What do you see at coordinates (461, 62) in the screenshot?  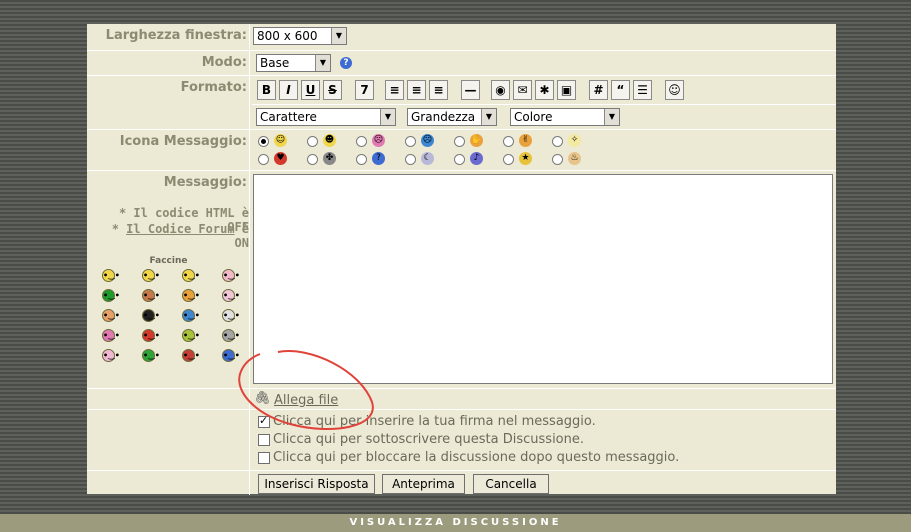 I see `mode-row: Modo: Base ▼ ?` at bounding box center [461, 62].